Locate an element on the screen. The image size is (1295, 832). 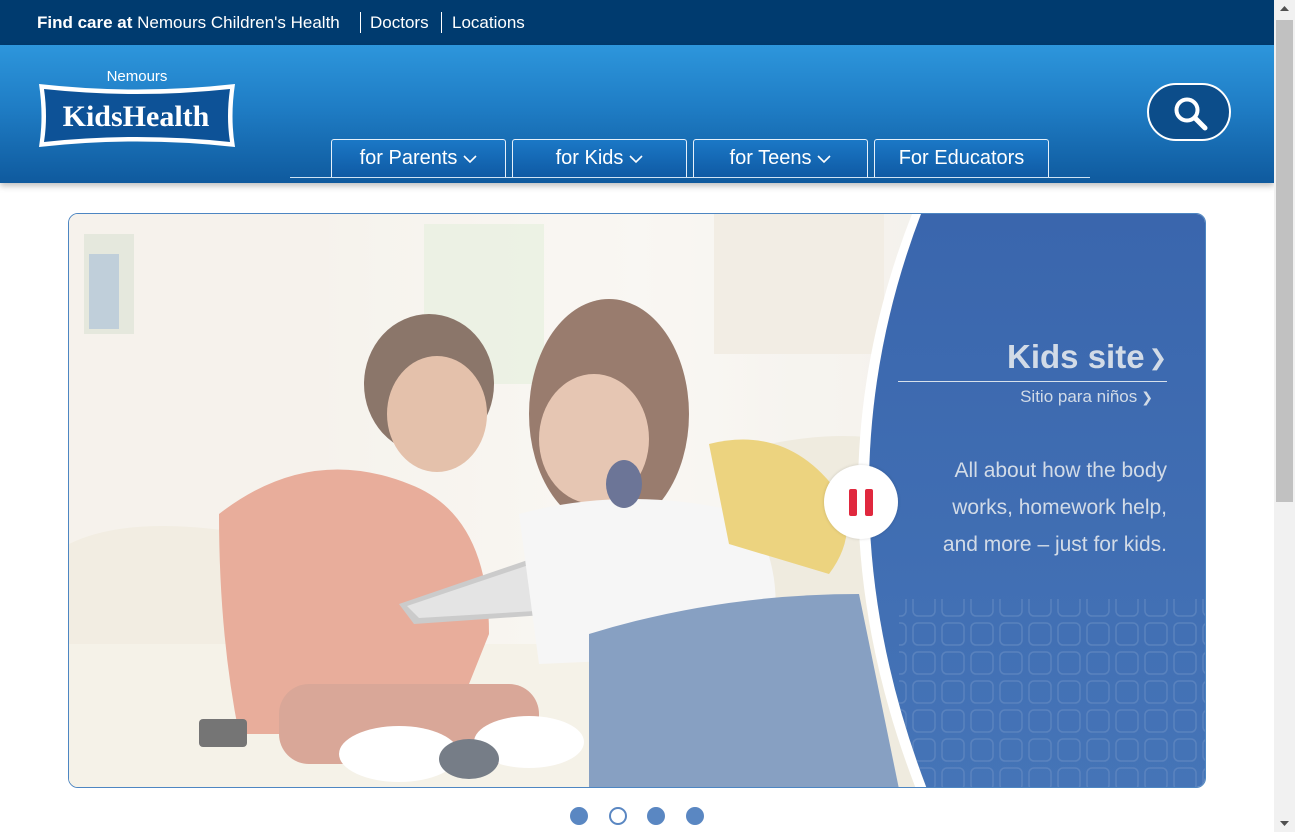
kids-site-label: Kids site is located at coordinates (1076, 356).